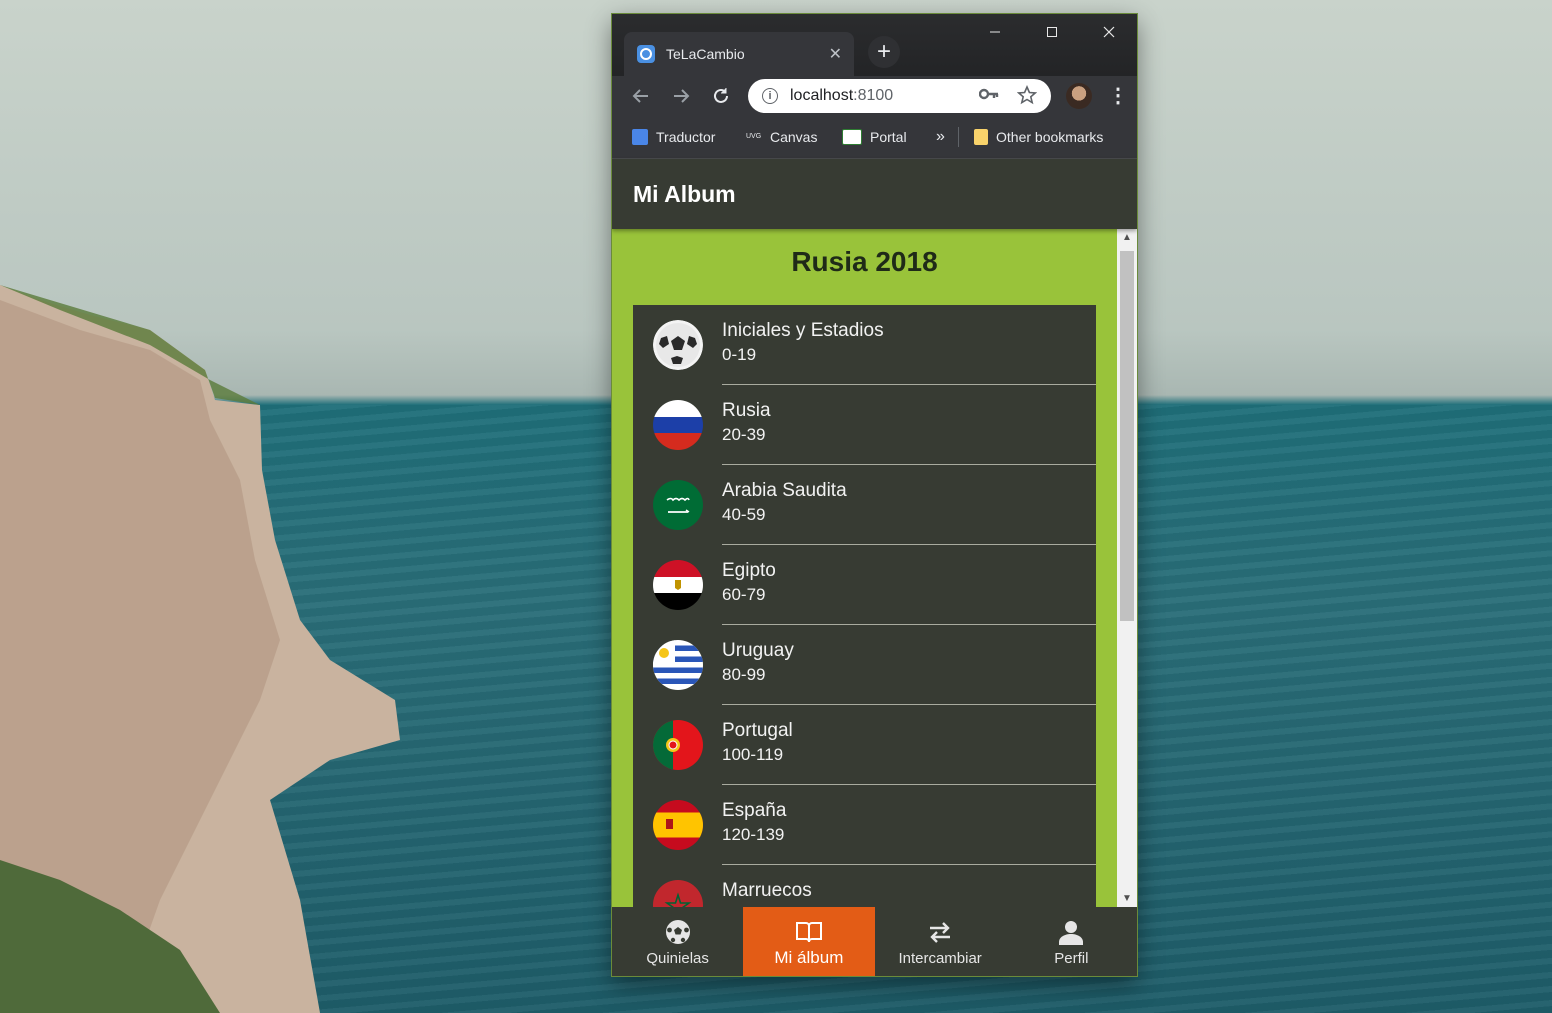 This screenshot has width=1552, height=1013. Describe the element at coordinates (757, 730) in the screenshot. I see `team-name: Portugal` at that location.